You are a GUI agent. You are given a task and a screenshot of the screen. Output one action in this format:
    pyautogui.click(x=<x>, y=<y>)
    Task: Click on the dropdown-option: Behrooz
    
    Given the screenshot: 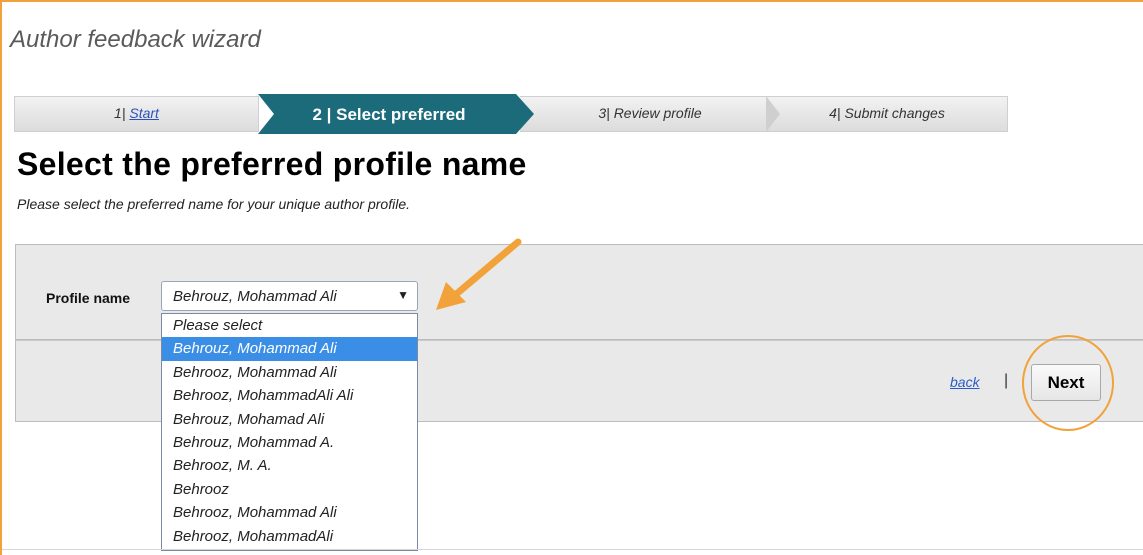 What is the action you would take?
    pyautogui.click(x=289, y=489)
    